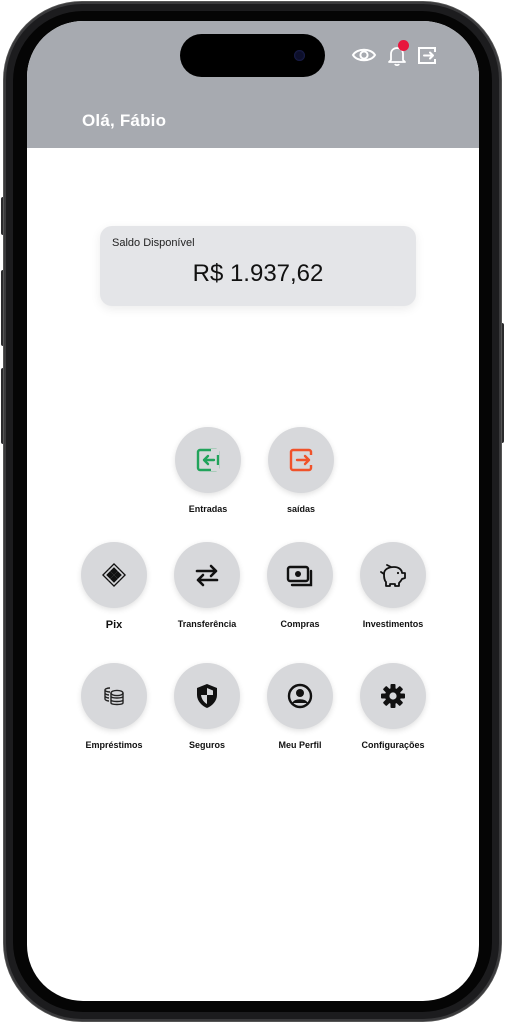  I want to click on seguros-label: Seguros, so click(206, 745).